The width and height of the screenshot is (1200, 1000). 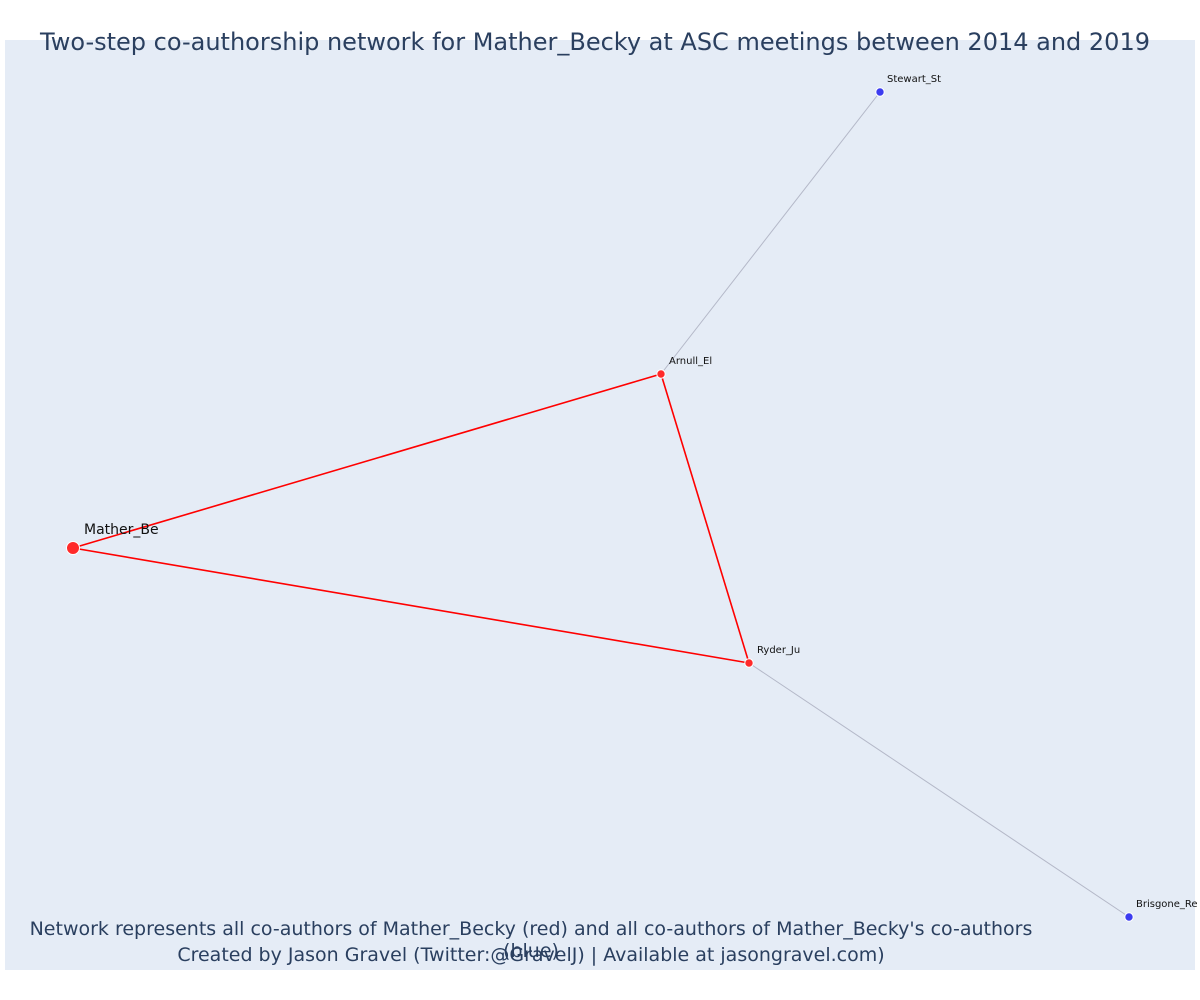 What do you see at coordinates (661, 374) in the screenshot?
I see `node-arnull` at bounding box center [661, 374].